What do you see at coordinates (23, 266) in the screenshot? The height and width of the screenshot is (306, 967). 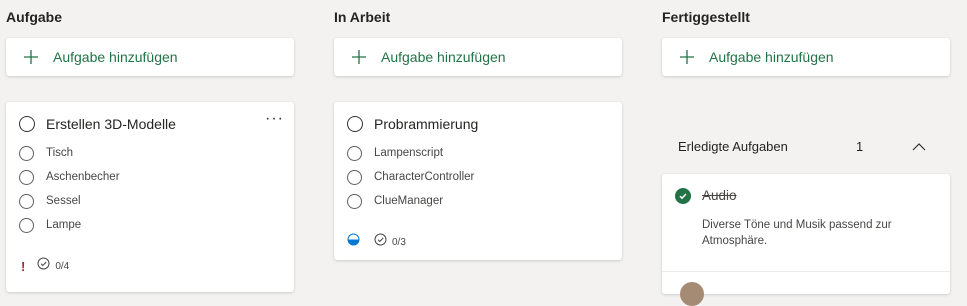 I see `priority-important-icon: !` at bounding box center [23, 266].